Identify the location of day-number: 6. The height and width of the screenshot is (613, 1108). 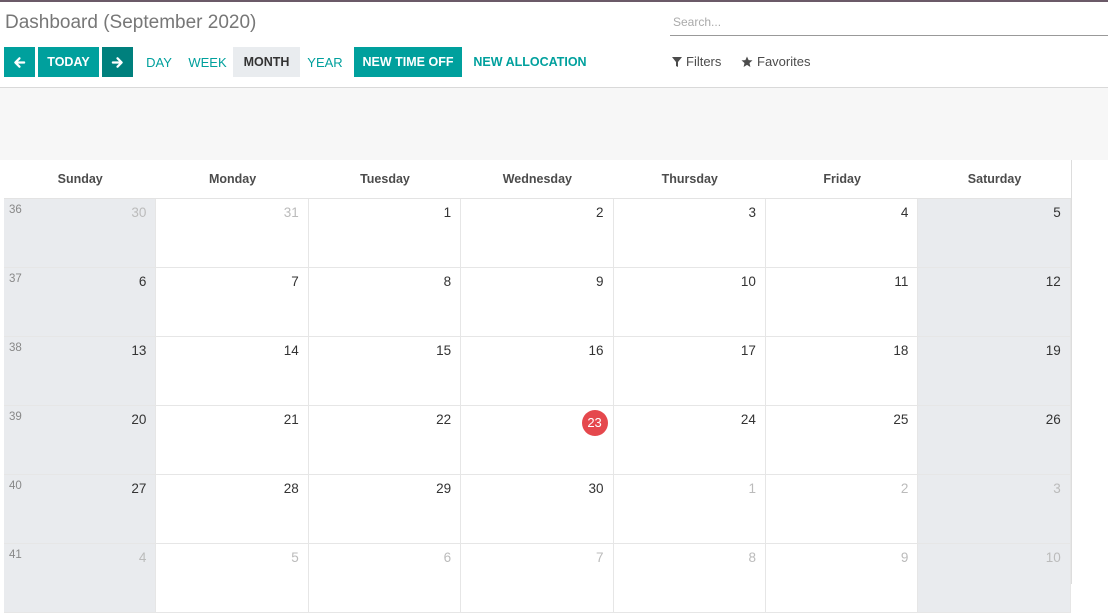
(447, 557).